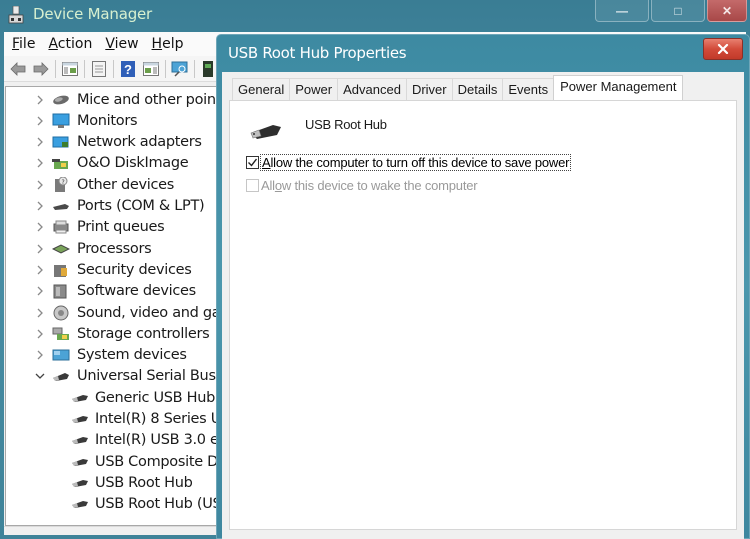  Describe the element at coordinates (72, 120) in the screenshot. I see `tree-category: Monitors` at that location.